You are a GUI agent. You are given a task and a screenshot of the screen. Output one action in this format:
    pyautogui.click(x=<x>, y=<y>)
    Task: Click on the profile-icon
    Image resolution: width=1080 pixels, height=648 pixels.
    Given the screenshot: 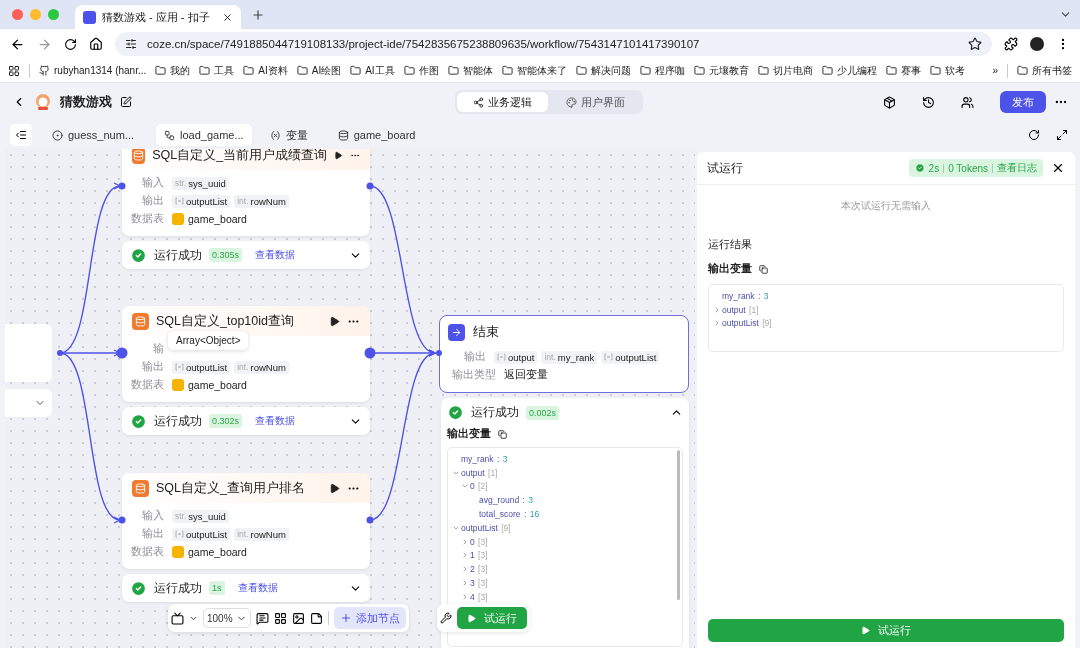 What is the action you would take?
    pyautogui.click(x=1037, y=44)
    